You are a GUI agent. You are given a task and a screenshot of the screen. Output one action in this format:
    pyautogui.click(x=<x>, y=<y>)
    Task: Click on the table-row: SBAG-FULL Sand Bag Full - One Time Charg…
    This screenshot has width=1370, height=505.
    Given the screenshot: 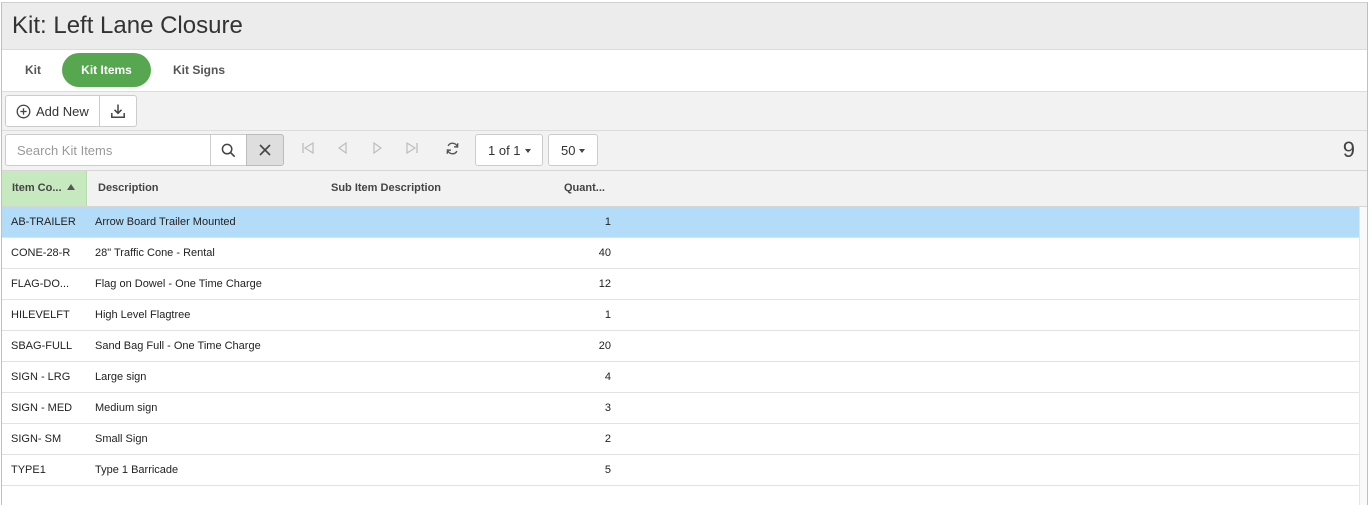 What is the action you would take?
    pyautogui.click(x=680, y=346)
    